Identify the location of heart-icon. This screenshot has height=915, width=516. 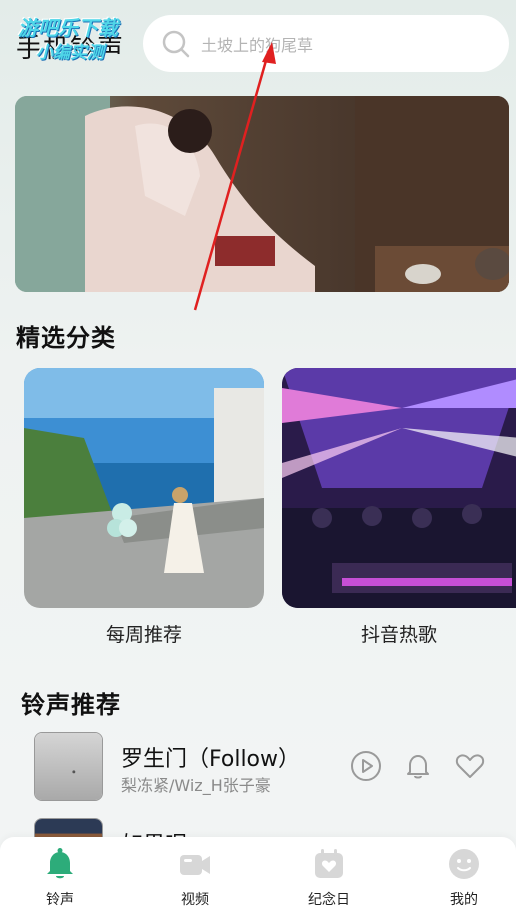
(470, 766).